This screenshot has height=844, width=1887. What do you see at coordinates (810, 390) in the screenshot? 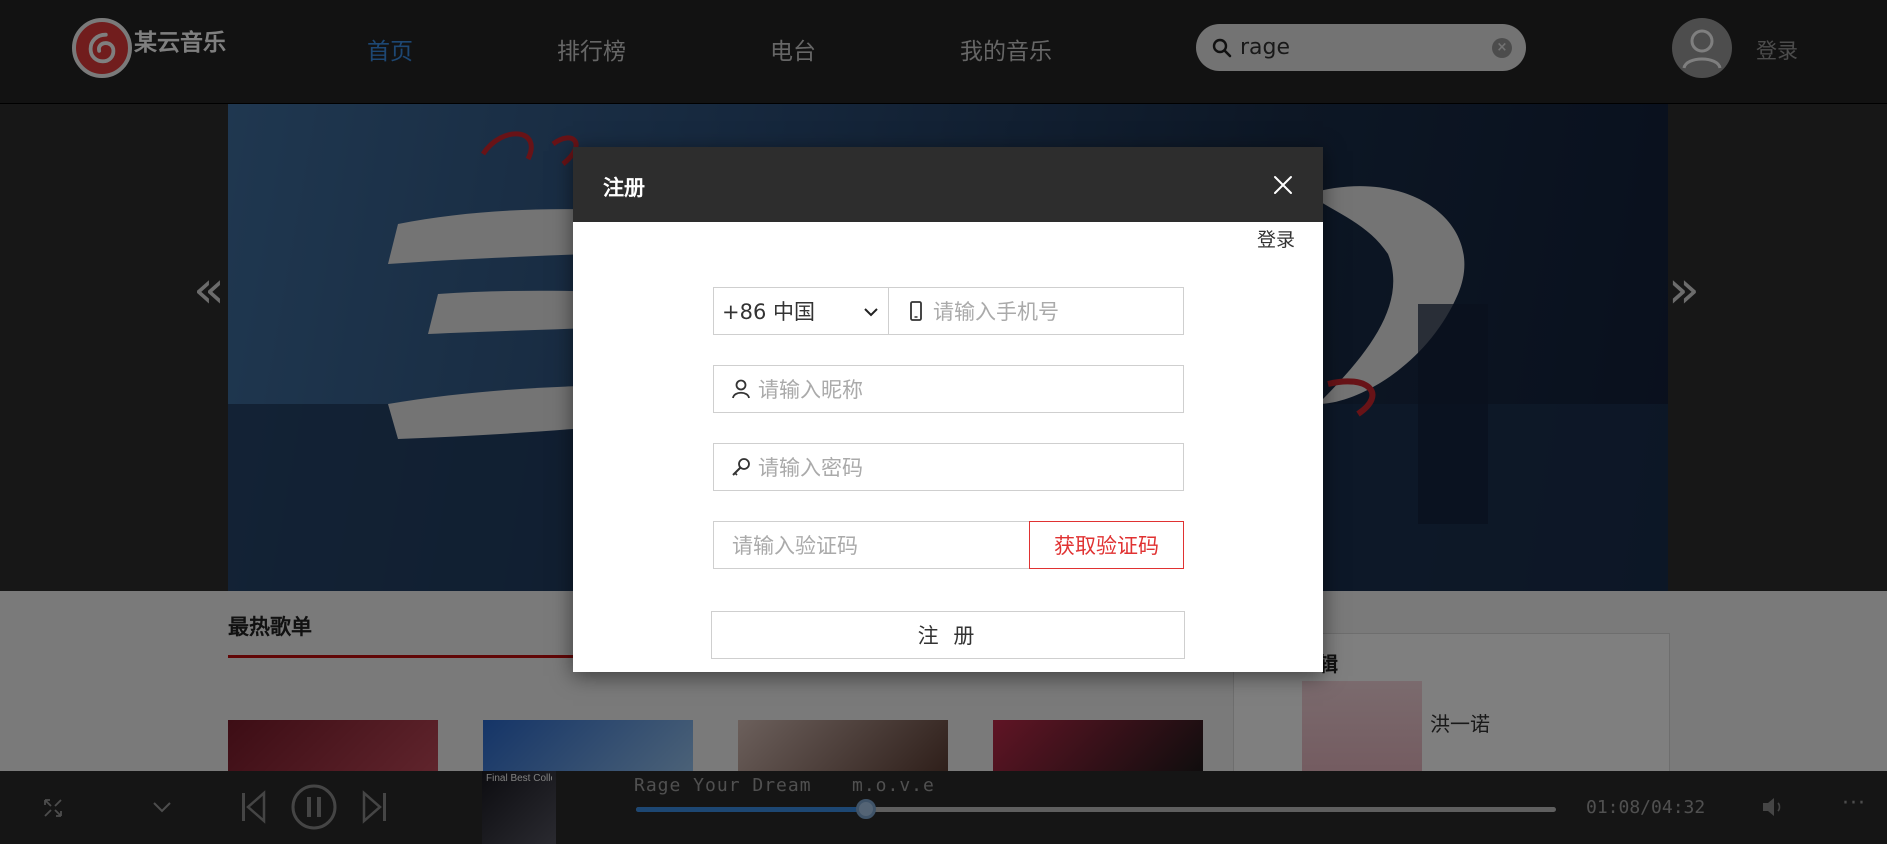
I see `nickname-placeholder: 请输入昵称` at bounding box center [810, 390].